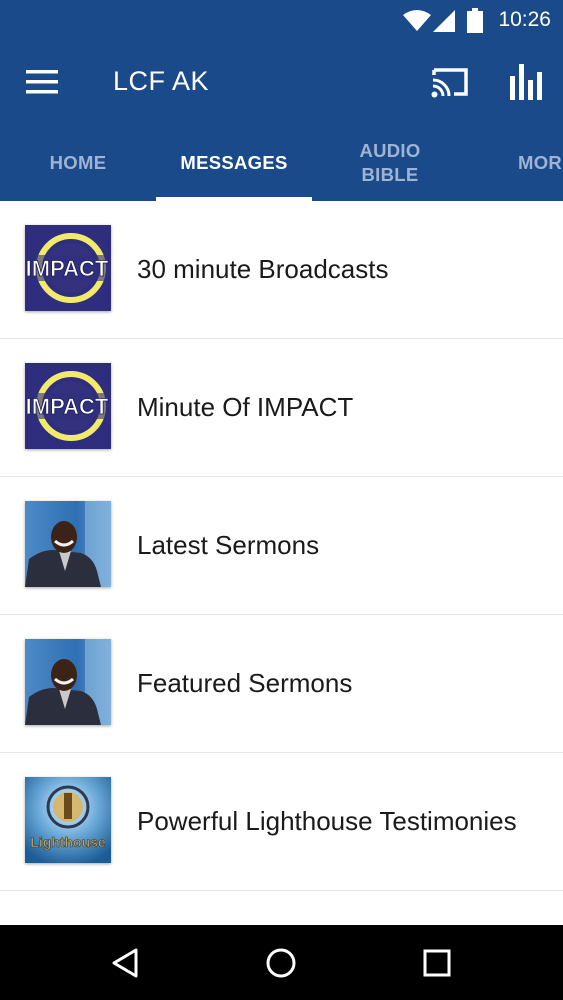  I want to click on svg-text: Lighthouse, so click(68, 842).